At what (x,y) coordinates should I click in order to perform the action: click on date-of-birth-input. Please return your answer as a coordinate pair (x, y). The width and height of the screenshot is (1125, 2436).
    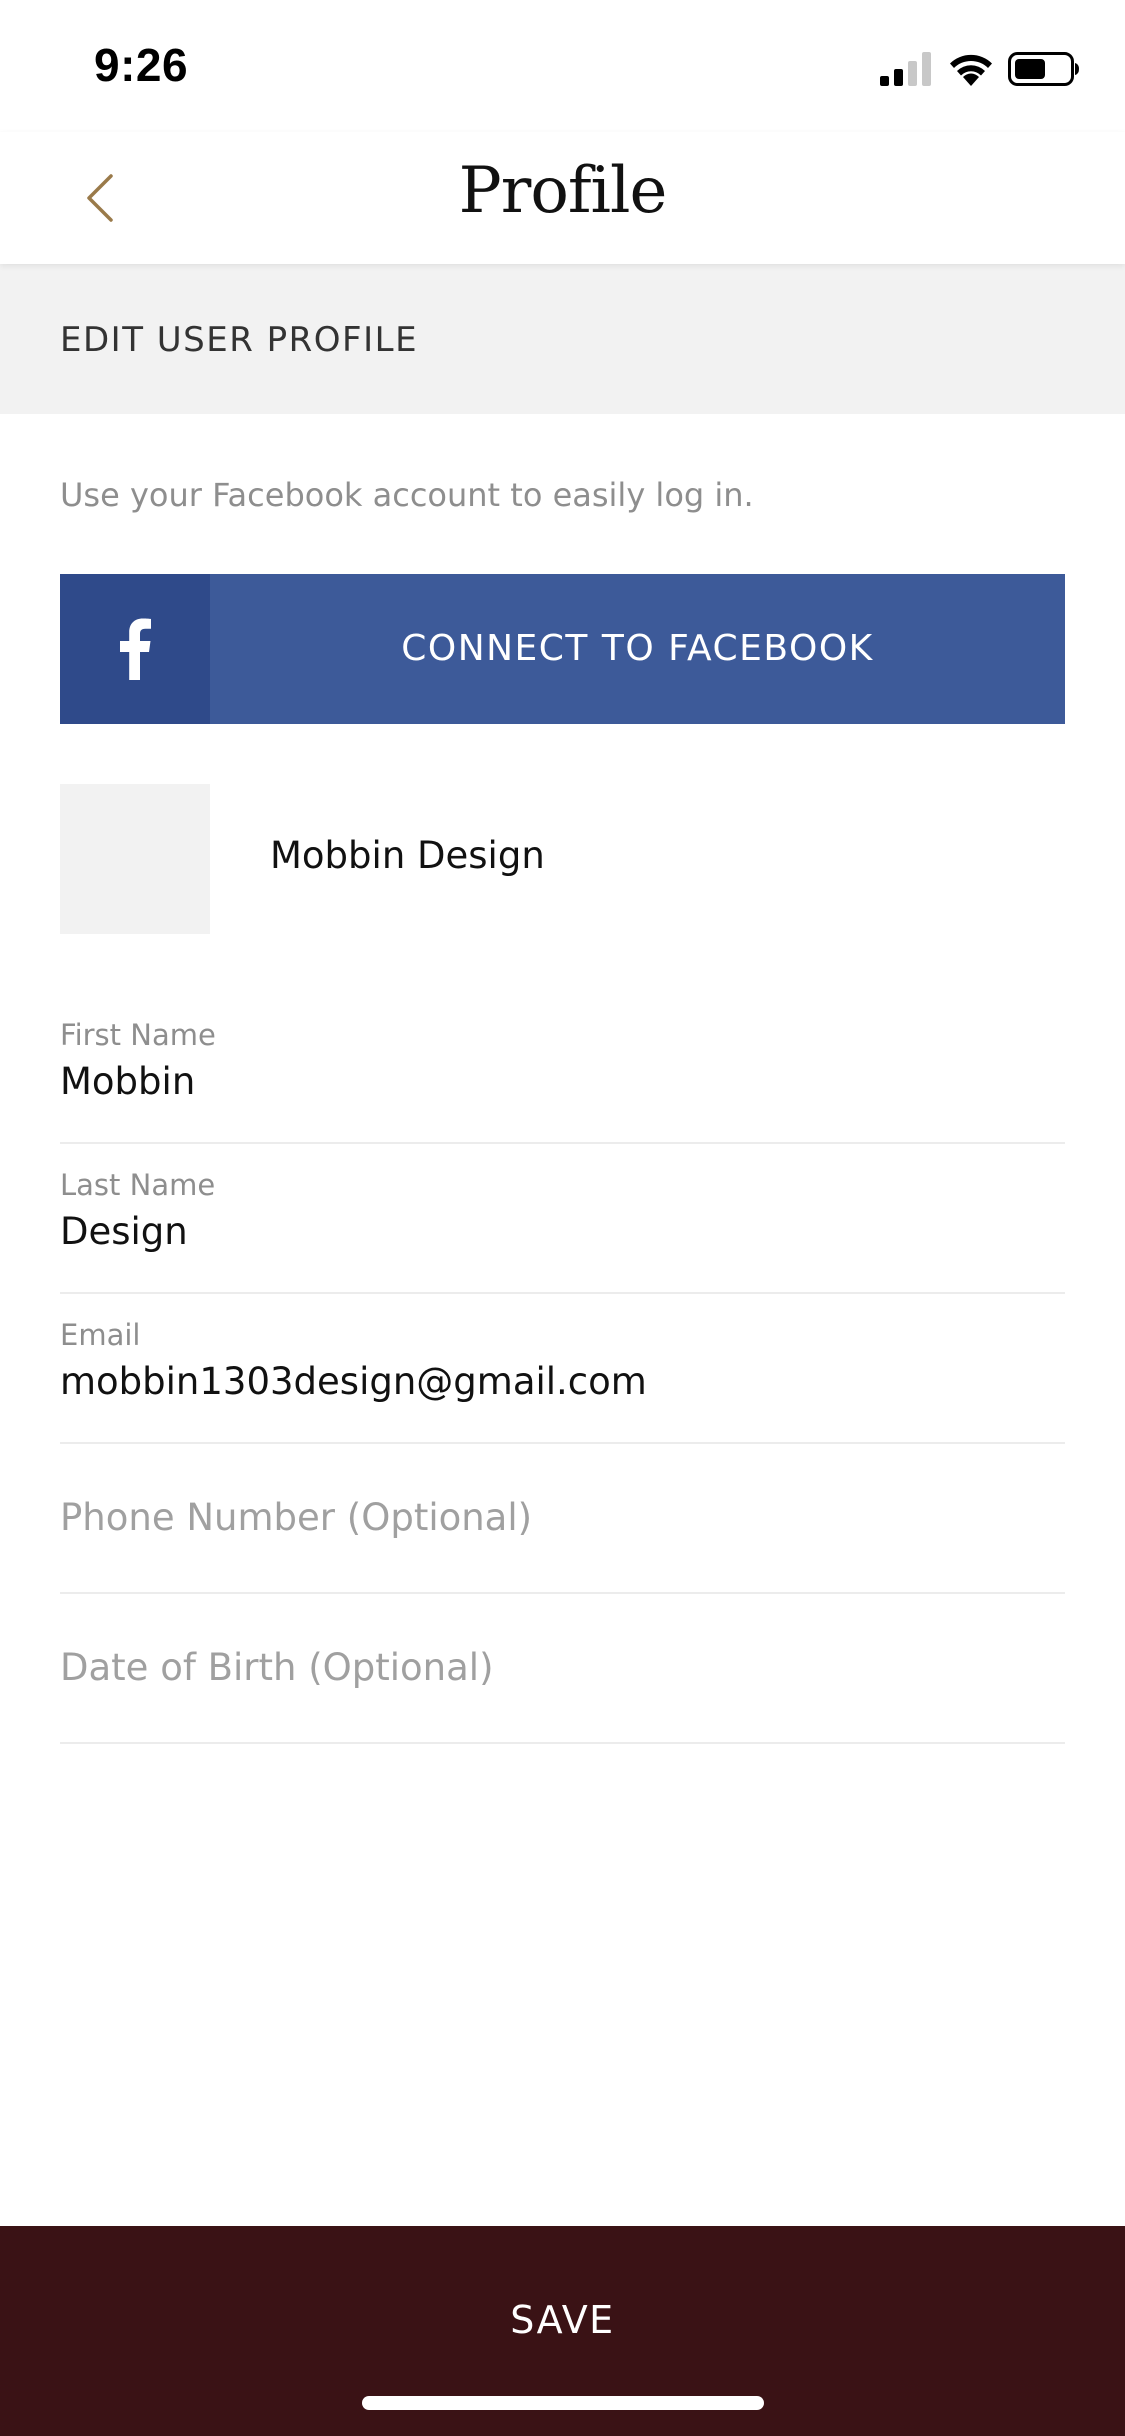
    Looking at the image, I should click on (562, 1667).